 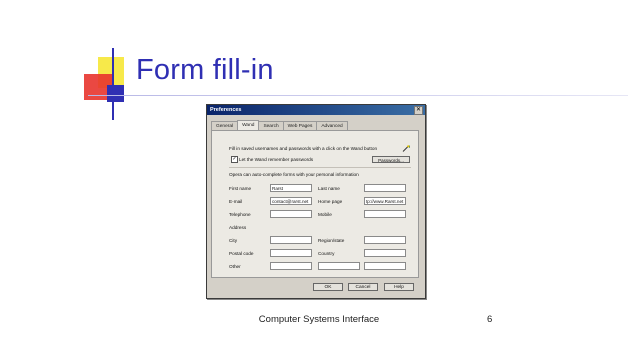 I want to click on tab-web-pages: Web Pages, so click(x=300, y=125).